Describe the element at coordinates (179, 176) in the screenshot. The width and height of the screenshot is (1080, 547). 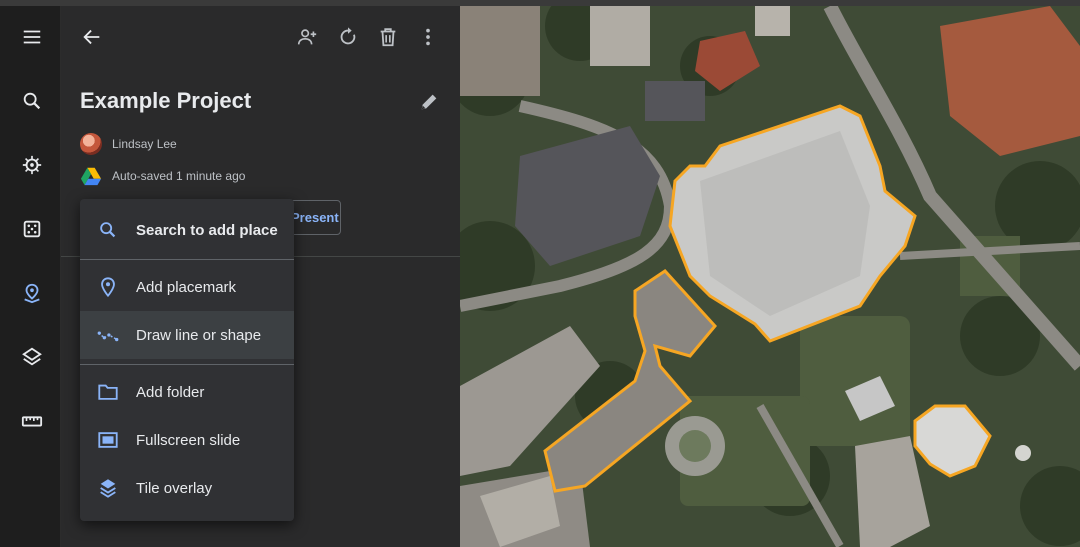
I see `save-status: Auto-saved 1 minute ago` at that location.